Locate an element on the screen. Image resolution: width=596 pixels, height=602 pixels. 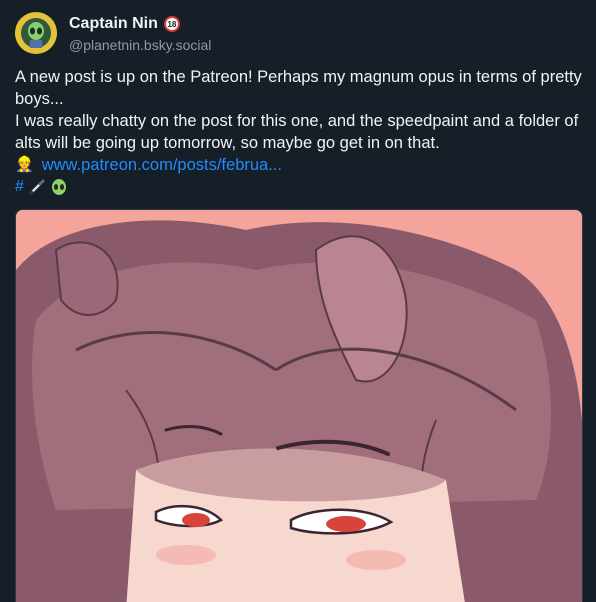
display-name: Captain Nin is located at coordinates (113, 24).